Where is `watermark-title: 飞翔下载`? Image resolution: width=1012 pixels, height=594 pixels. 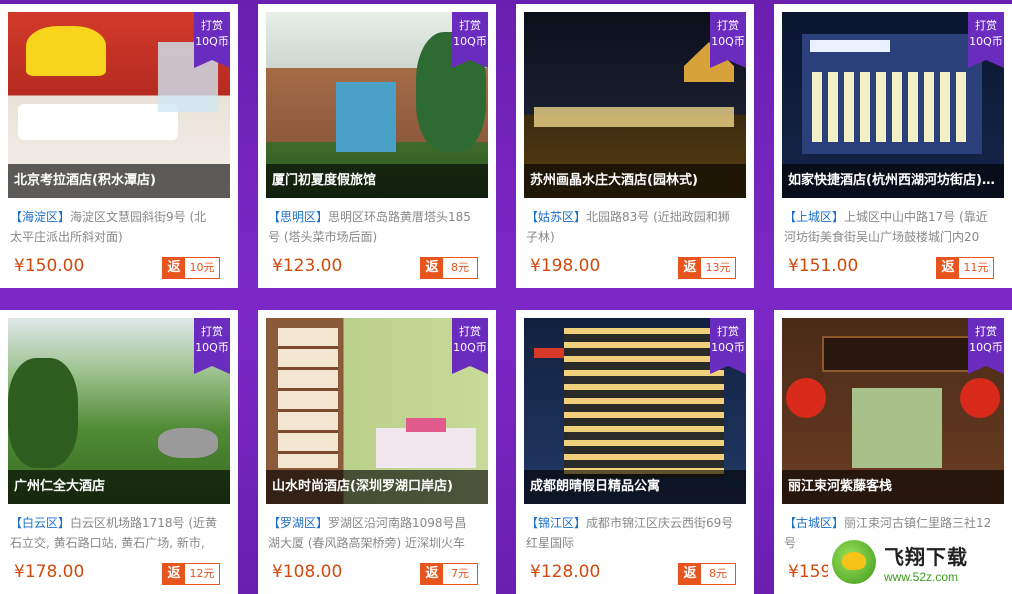 watermark-title: 飞翔下载 is located at coordinates (926, 556).